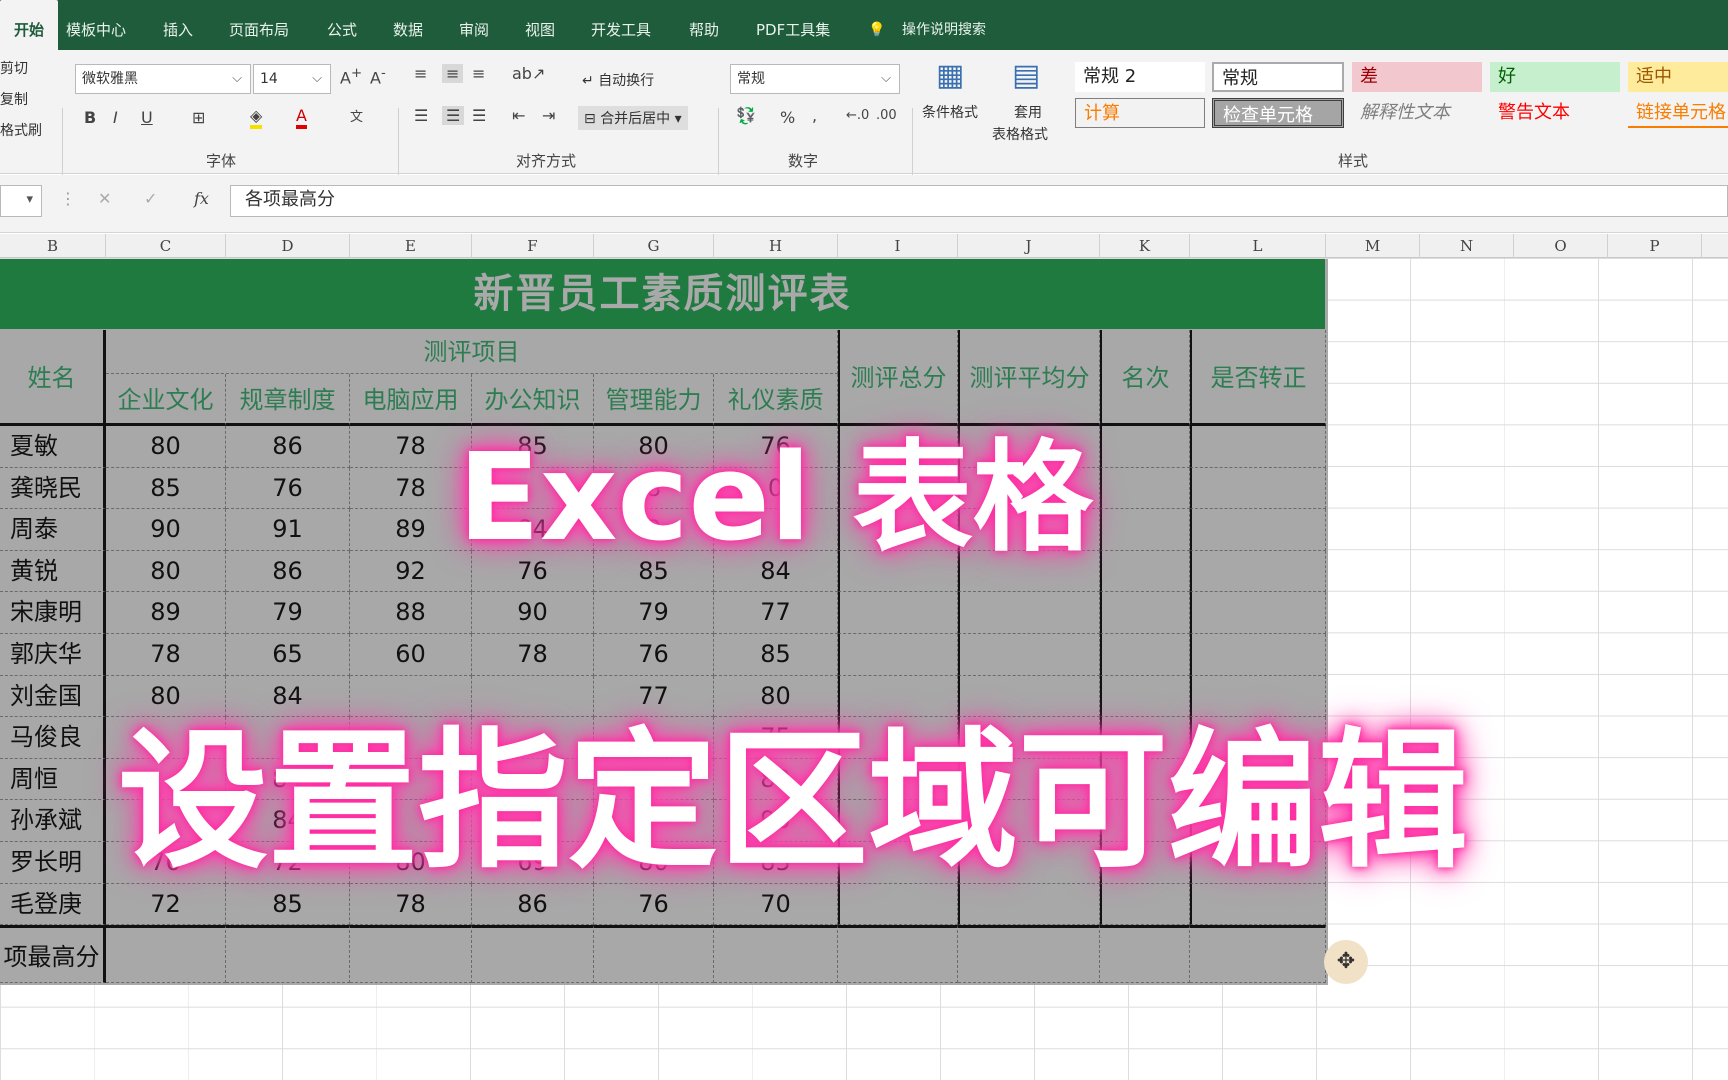 This screenshot has height=1080, width=1728. Describe the element at coordinates (1278, 113) in the screenshot. I see `style-check-cell: 检查单元格` at that location.